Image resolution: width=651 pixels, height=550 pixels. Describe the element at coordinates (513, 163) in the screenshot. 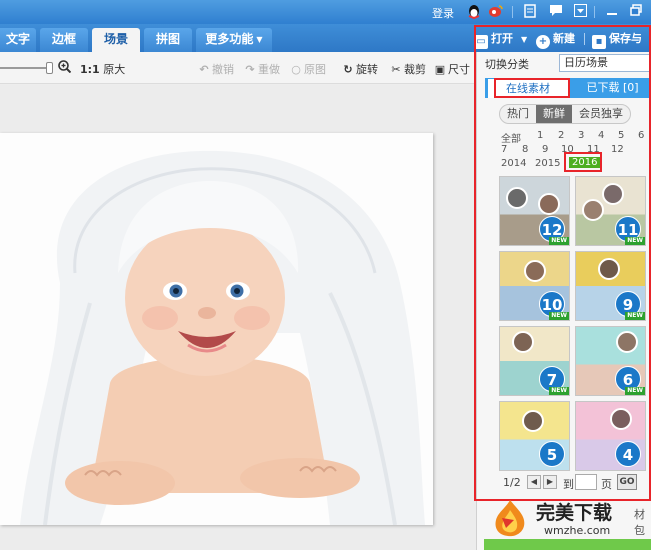

I see `filter-year-2014: 2014` at that location.